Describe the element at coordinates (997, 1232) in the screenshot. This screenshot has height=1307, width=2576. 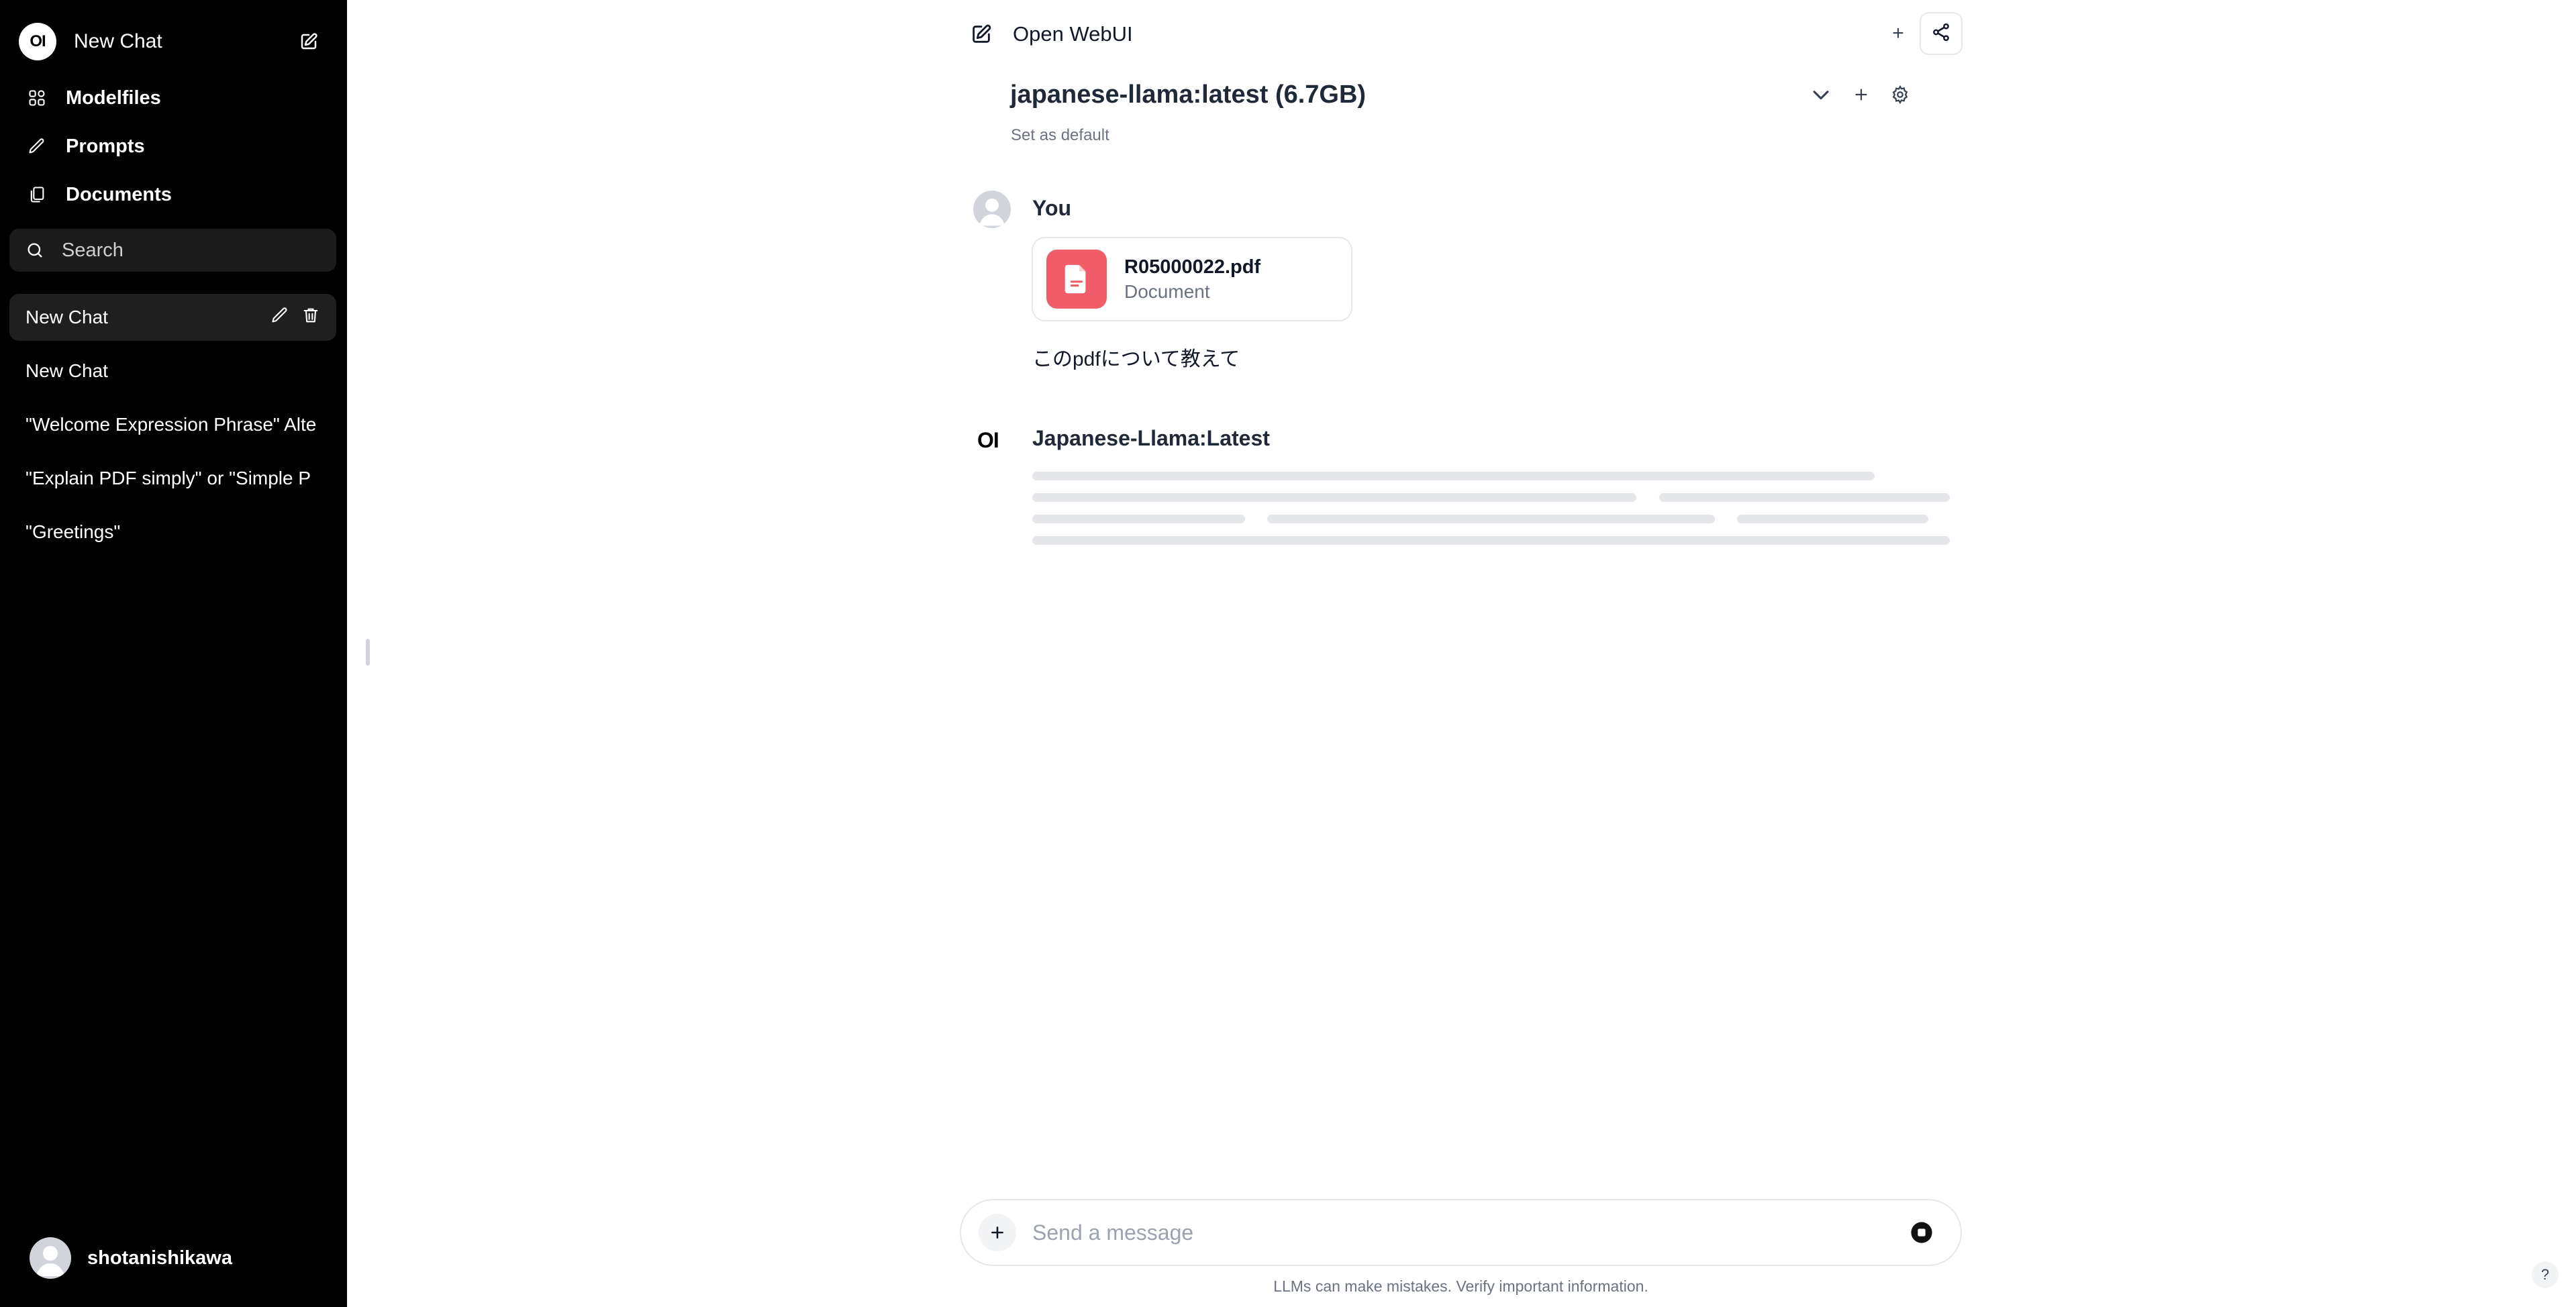
I see `attach-button` at that location.